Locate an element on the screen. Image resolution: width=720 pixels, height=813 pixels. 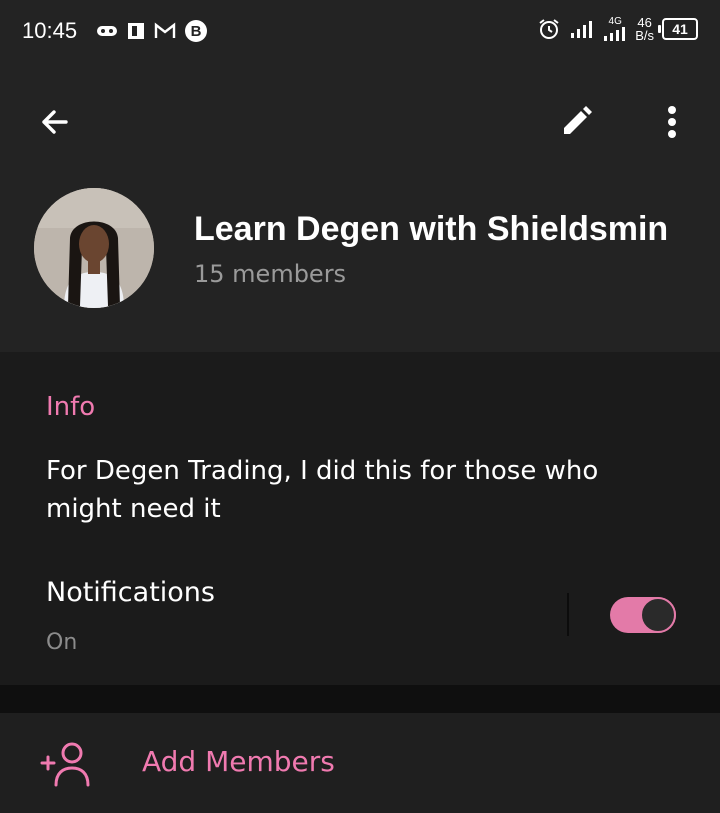
section-divider is located at coordinates (360, 699).